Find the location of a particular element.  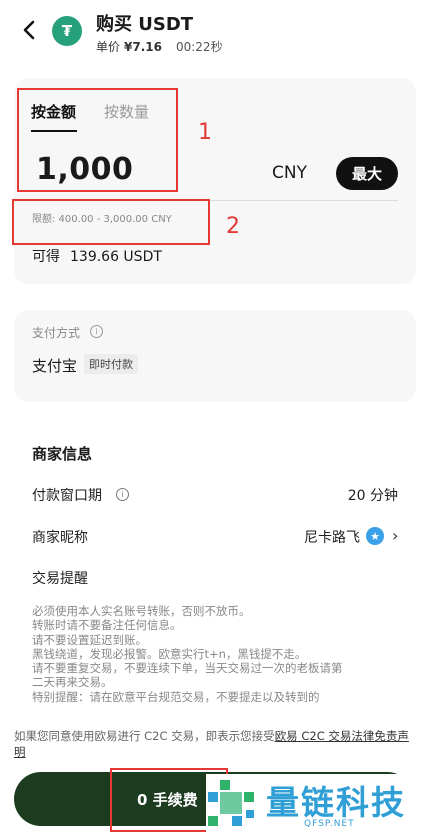

tip-line: 二天再来交易。 is located at coordinates (72, 682).